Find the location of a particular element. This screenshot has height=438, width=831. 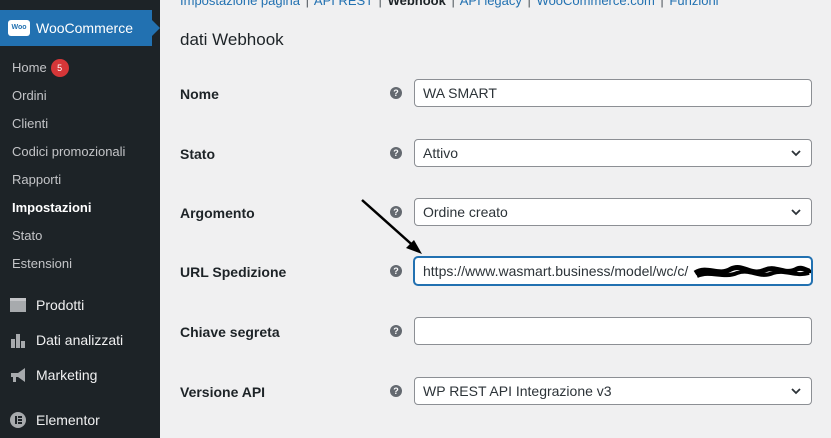

home-count-badge: 5 is located at coordinates (59, 68).